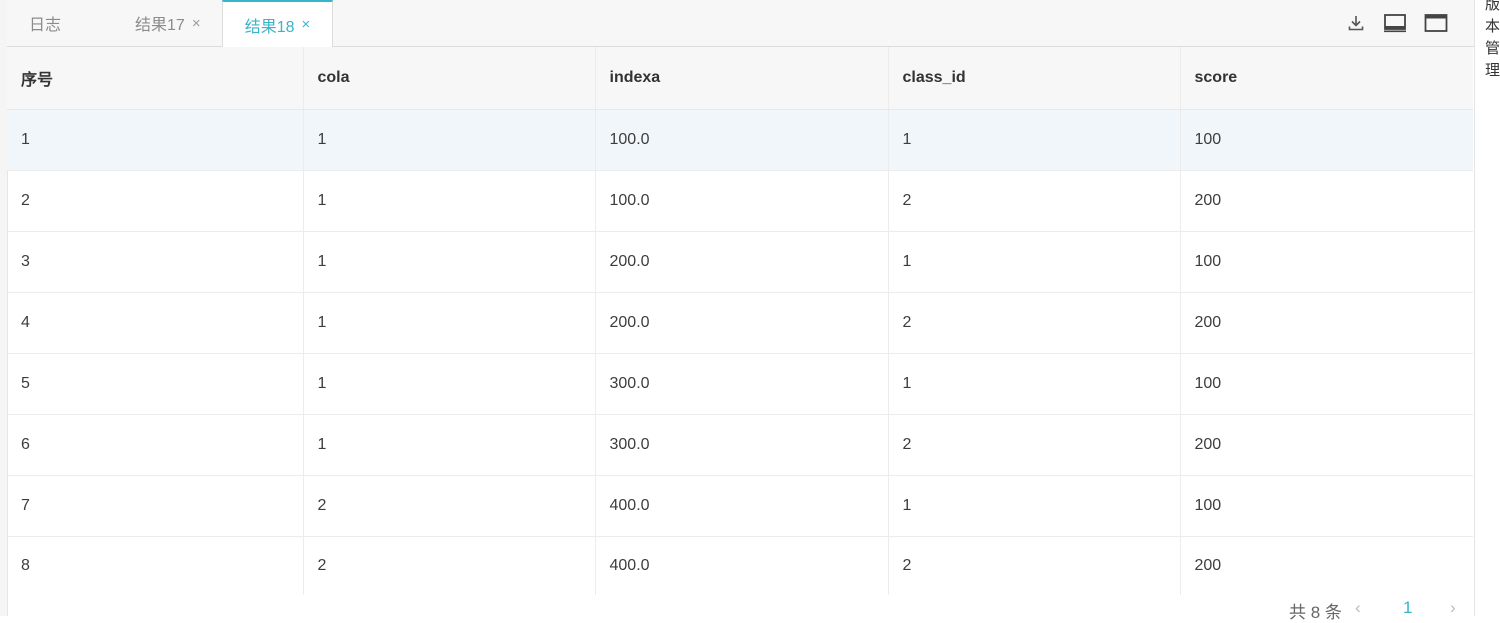 The height and width of the screenshot is (623, 1500). I want to click on table-row: 4 1 200.0 2 200, so click(740, 323).